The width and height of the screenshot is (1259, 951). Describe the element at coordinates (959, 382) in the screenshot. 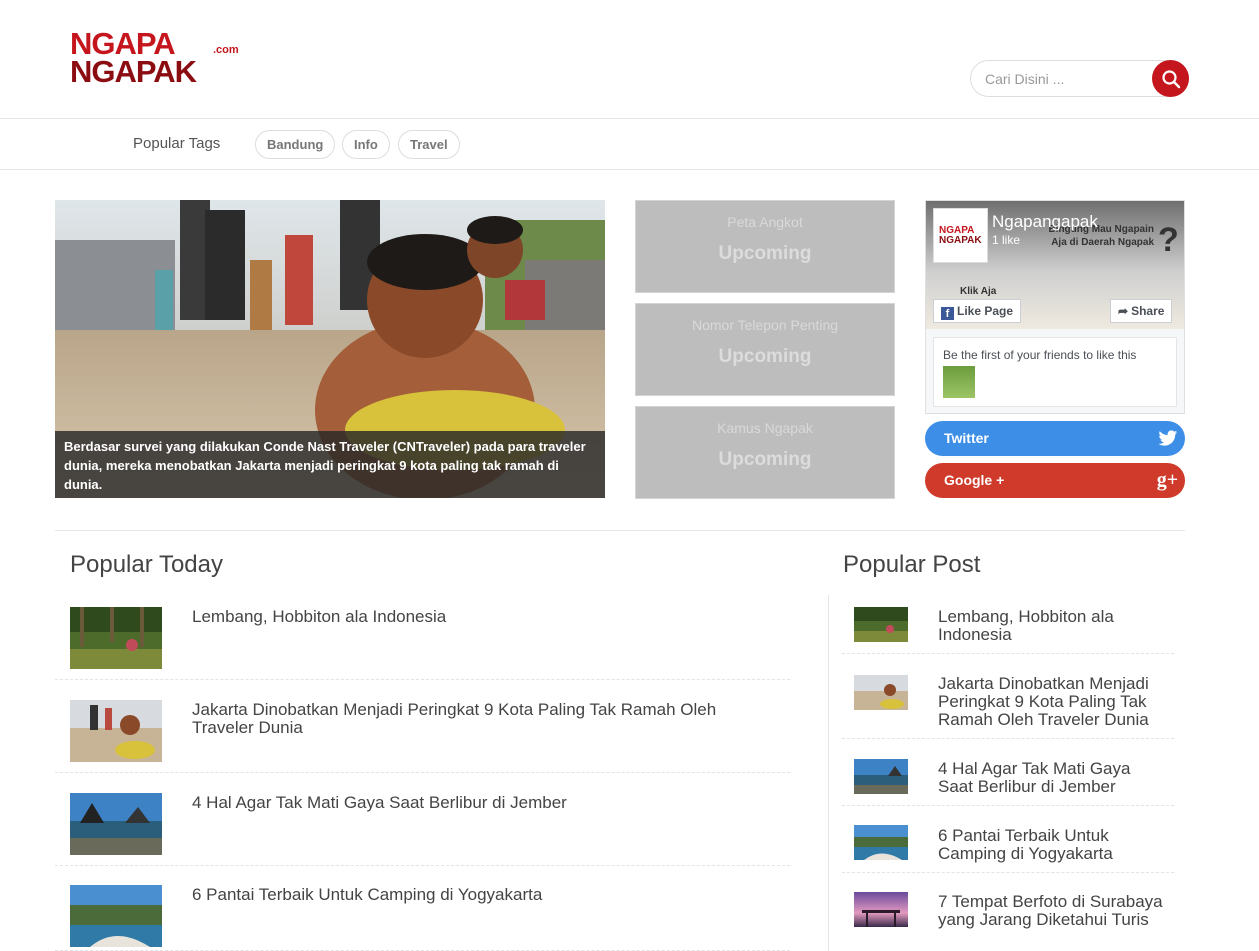

I see `friend-avatar` at that location.